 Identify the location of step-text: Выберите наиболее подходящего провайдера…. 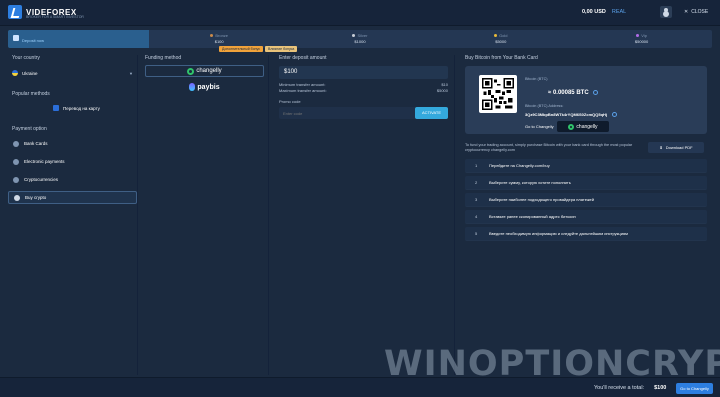
(542, 199).